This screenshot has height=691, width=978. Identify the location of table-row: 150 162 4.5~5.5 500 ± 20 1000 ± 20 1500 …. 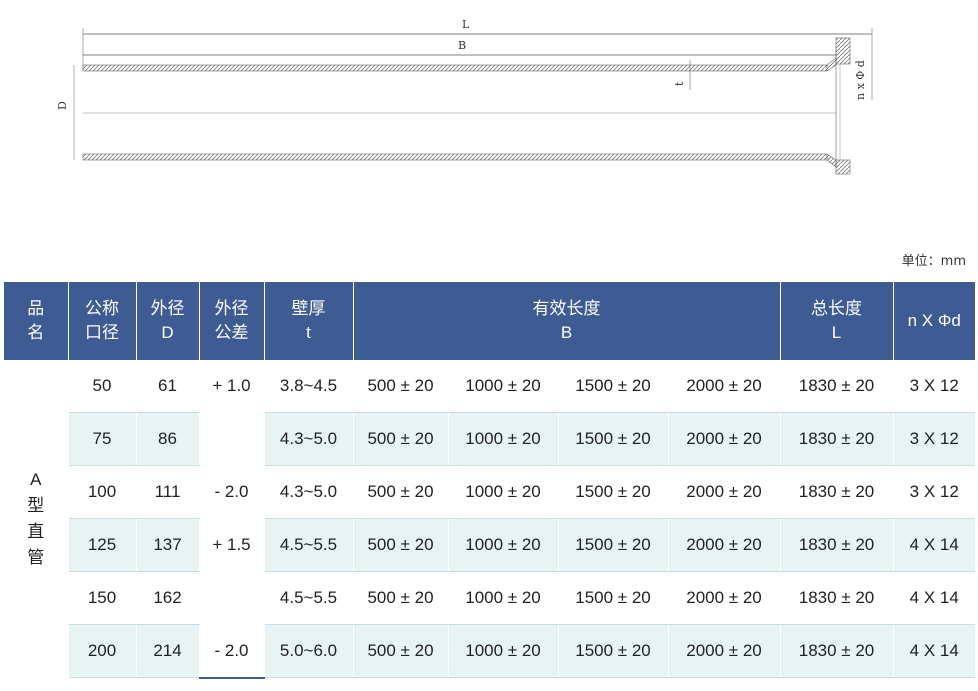
(489, 598).